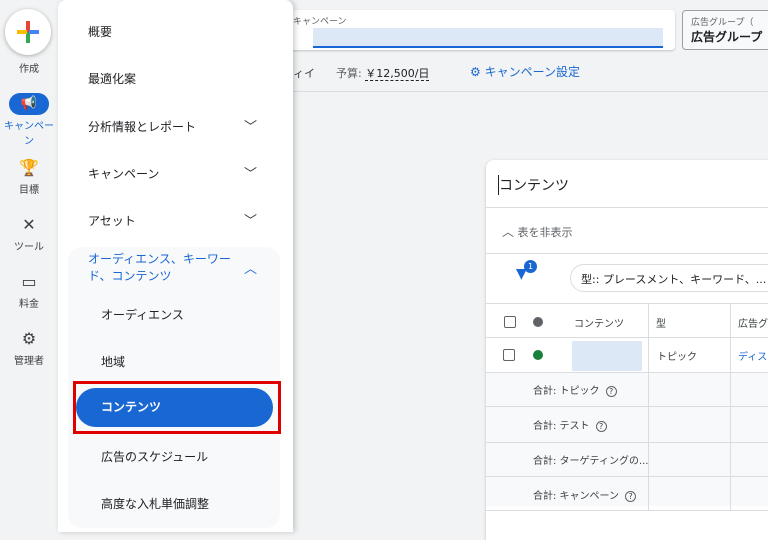 This screenshot has height=540, width=768. What do you see at coordinates (142, 126) in the screenshot?
I see `menu-item-insights-reports: 分析情報とレポート` at bounding box center [142, 126].